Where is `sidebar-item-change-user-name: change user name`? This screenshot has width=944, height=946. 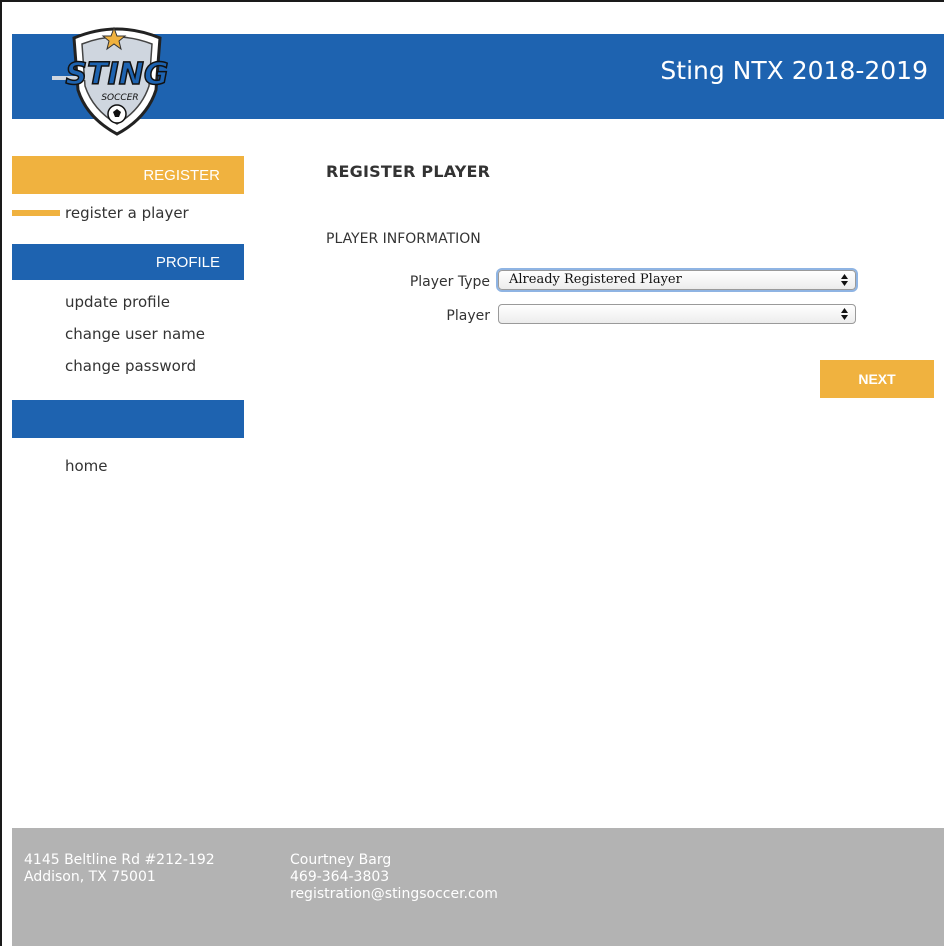
sidebar-item-change-user-name: change user name is located at coordinates (128, 334).